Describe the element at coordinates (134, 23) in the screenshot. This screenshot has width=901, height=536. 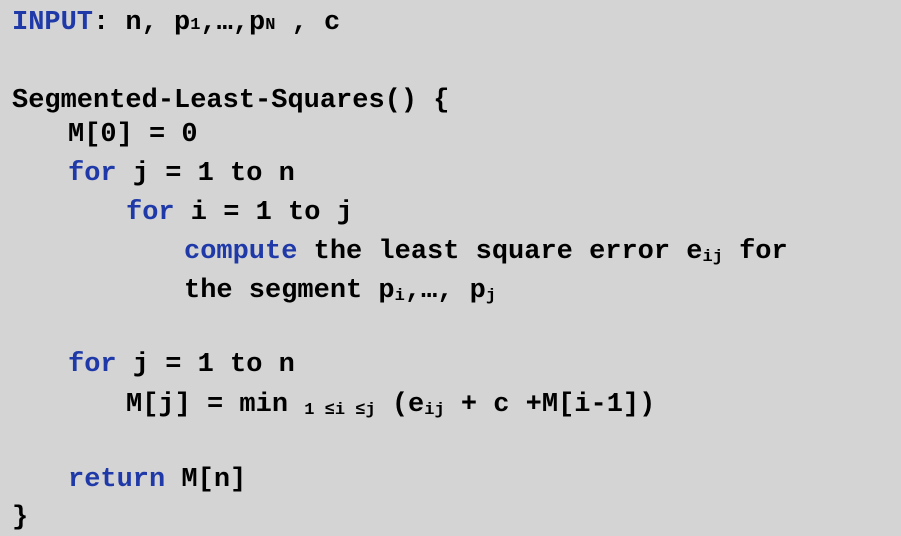
I see `input-params-start: : n,` at that location.